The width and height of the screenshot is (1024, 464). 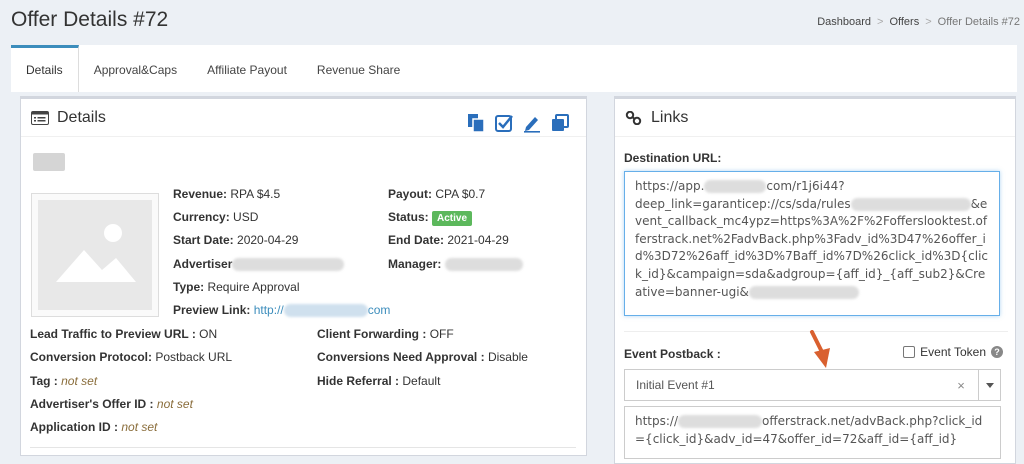 I want to click on event-token-label: Event Token, so click(x=953, y=352).